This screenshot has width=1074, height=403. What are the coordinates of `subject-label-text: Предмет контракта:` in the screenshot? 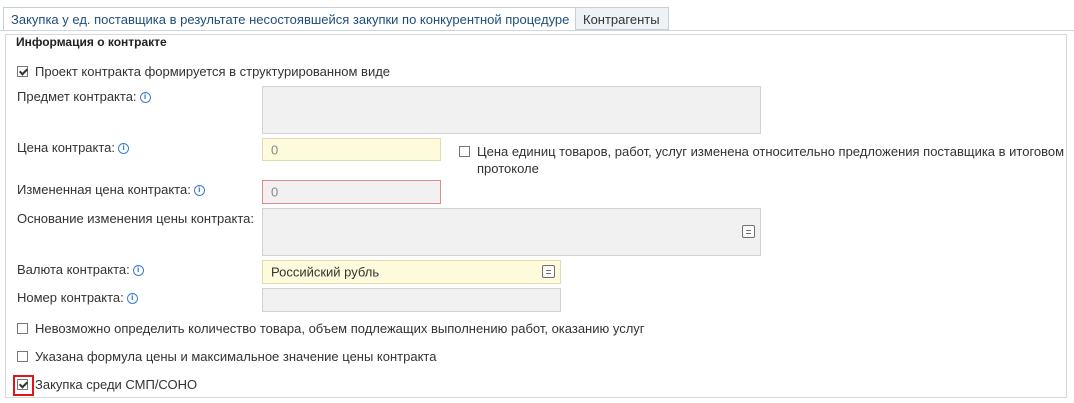 It's located at (77, 96).